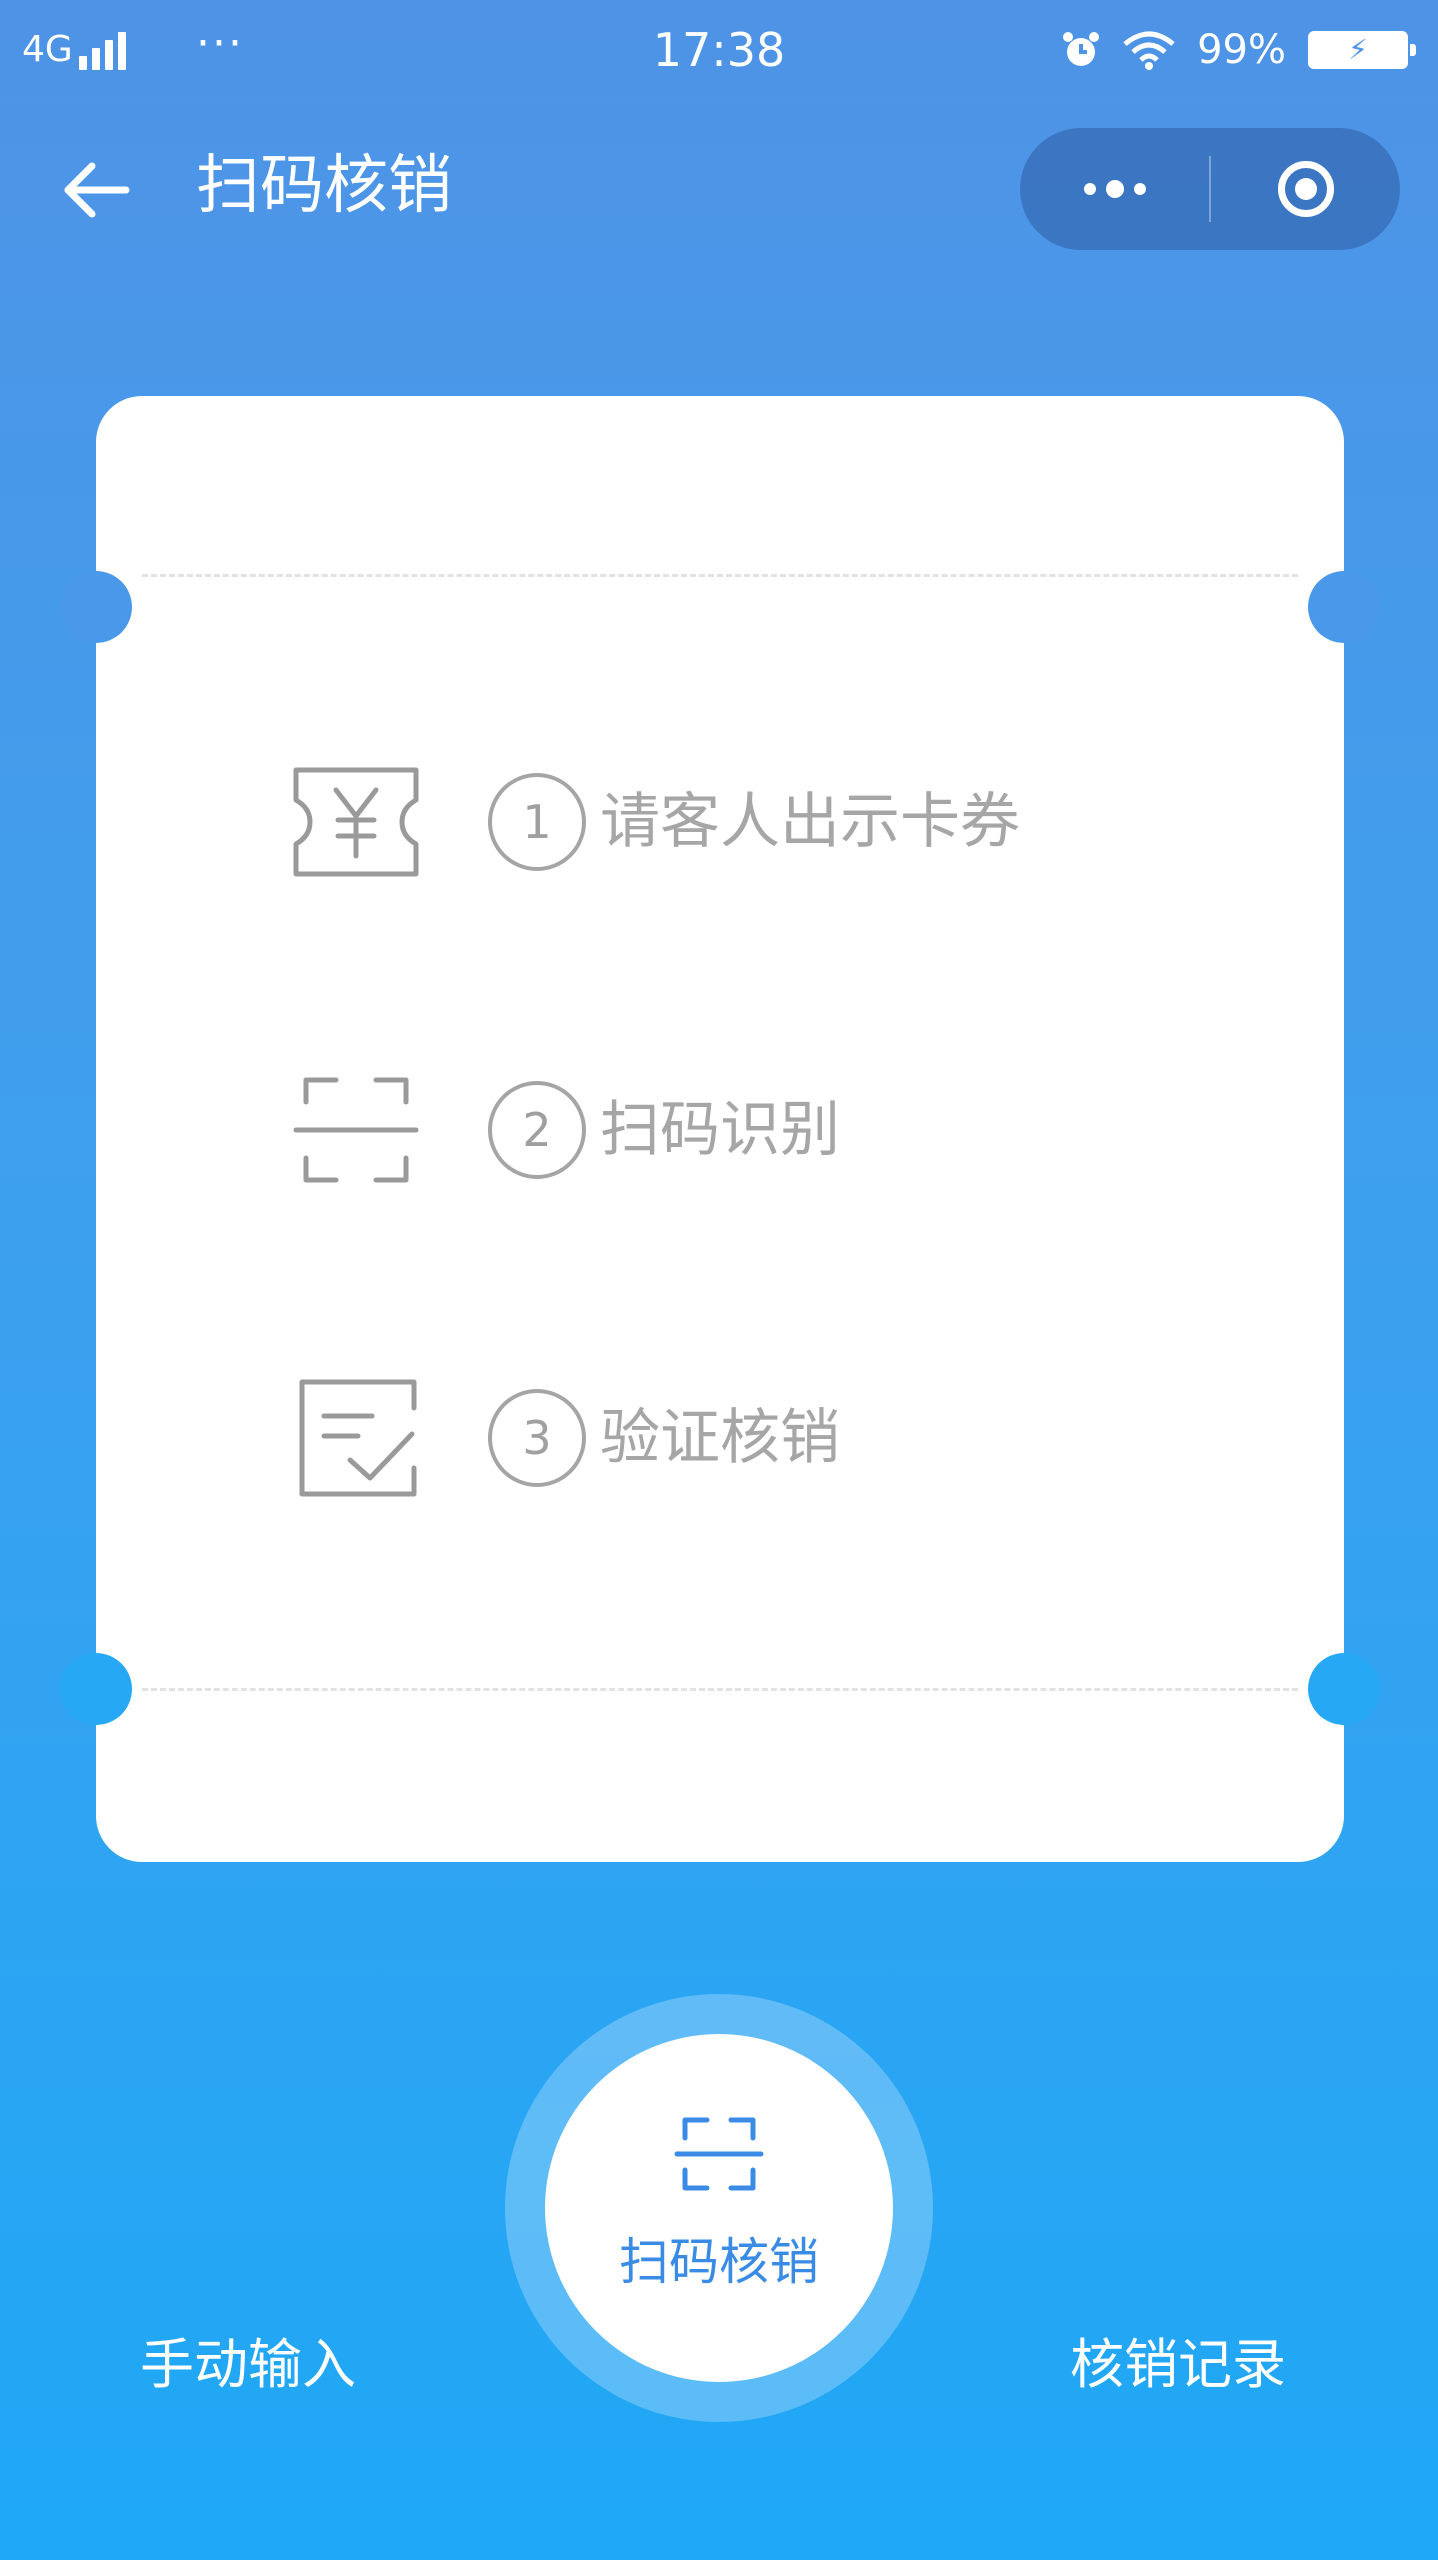 The height and width of the screenshot is (2560, 1438). What do you see at coordinates (537, 1130) in the screenshot?
I see `step-number: 2` at bounding box center [537, 1130].